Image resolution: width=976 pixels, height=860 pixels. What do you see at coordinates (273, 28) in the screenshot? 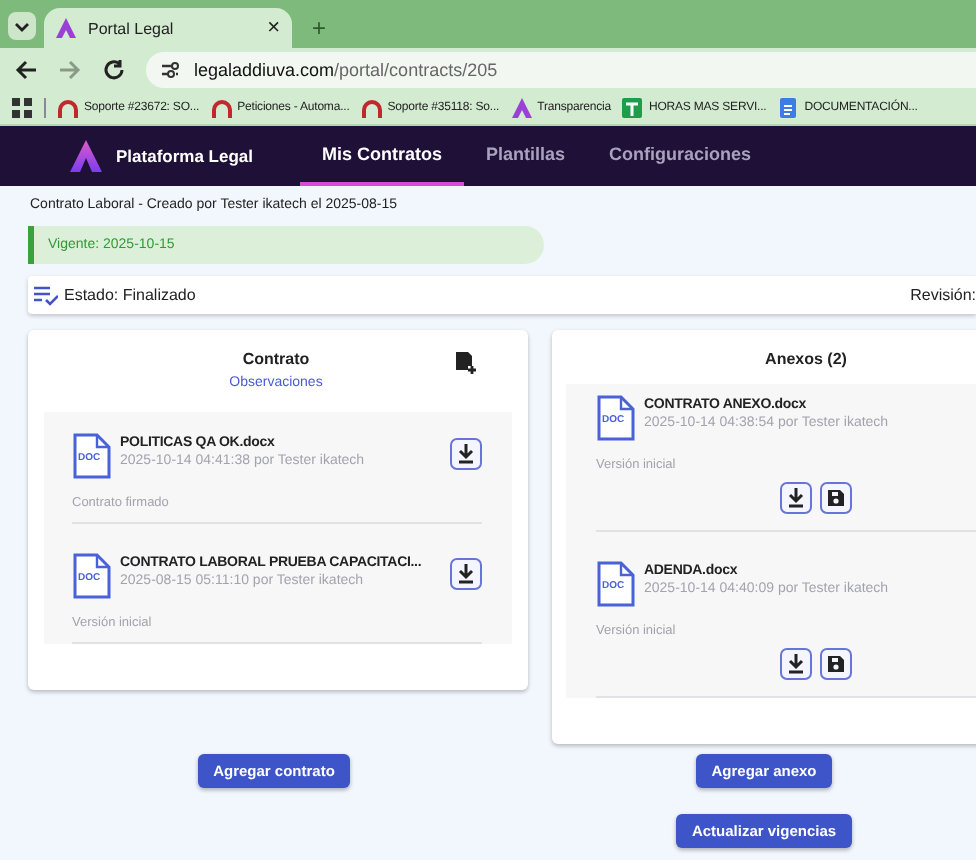
I see `close-tab-button: ×` at bounding box center [273, 28].